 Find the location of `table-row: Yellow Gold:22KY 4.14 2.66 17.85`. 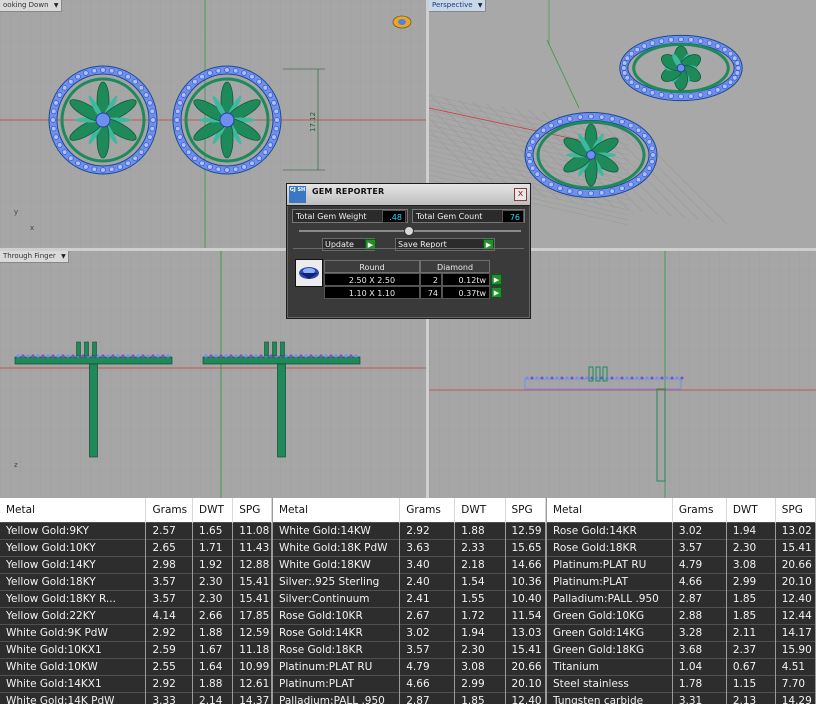

table-row: Yellow Gold:22KY 4.14 2.66 17.85 is located at coordinates (136, 616).